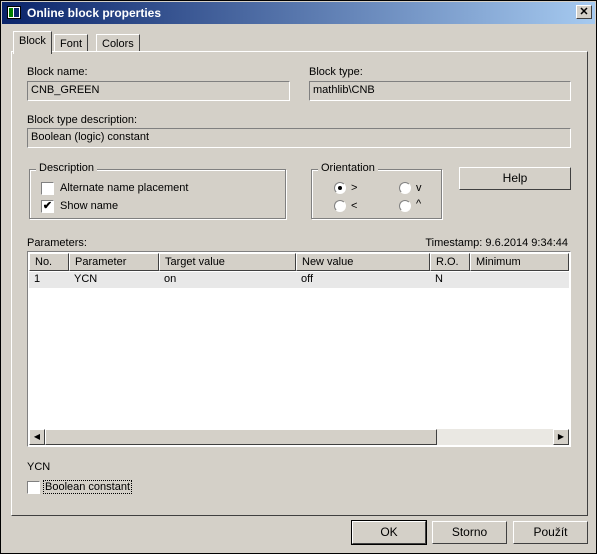  Describe the element at coordinates (67, 168) in the screenshot. I see `description-group-title: Description` at that location.